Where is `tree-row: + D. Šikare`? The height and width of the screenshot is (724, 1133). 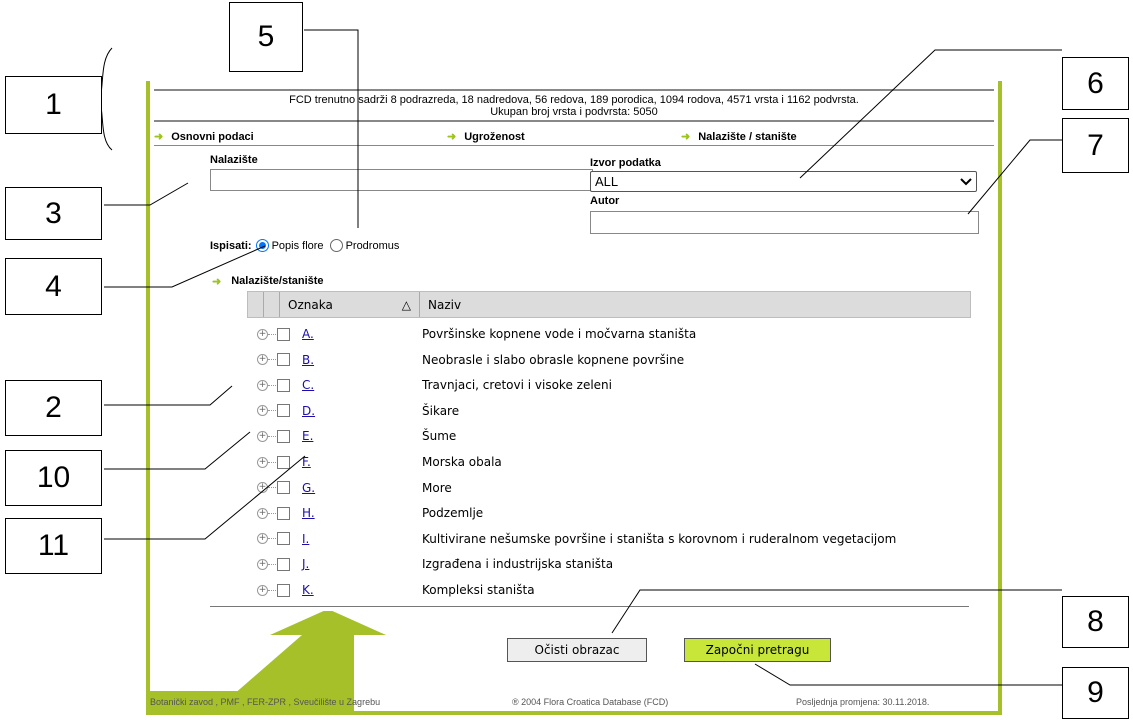
tree-row: + D. Šikare is located at coordinates (565, 411).